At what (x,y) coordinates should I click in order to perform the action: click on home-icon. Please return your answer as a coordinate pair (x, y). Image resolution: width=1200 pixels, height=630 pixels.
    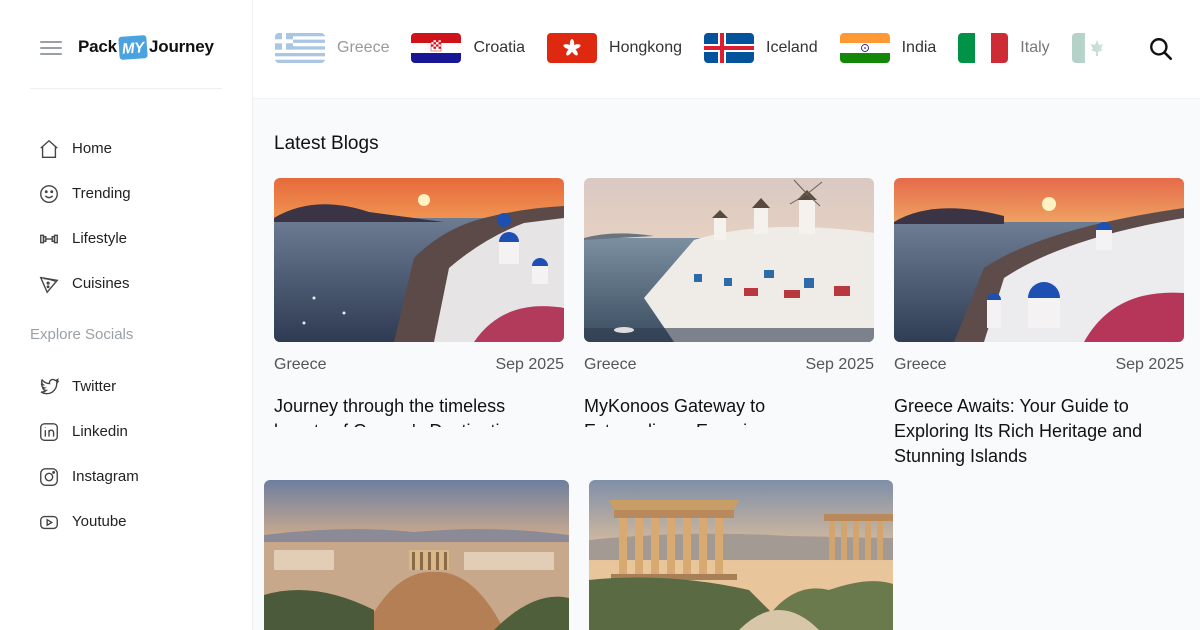
    Looking at the image, I should click on (49, 148).